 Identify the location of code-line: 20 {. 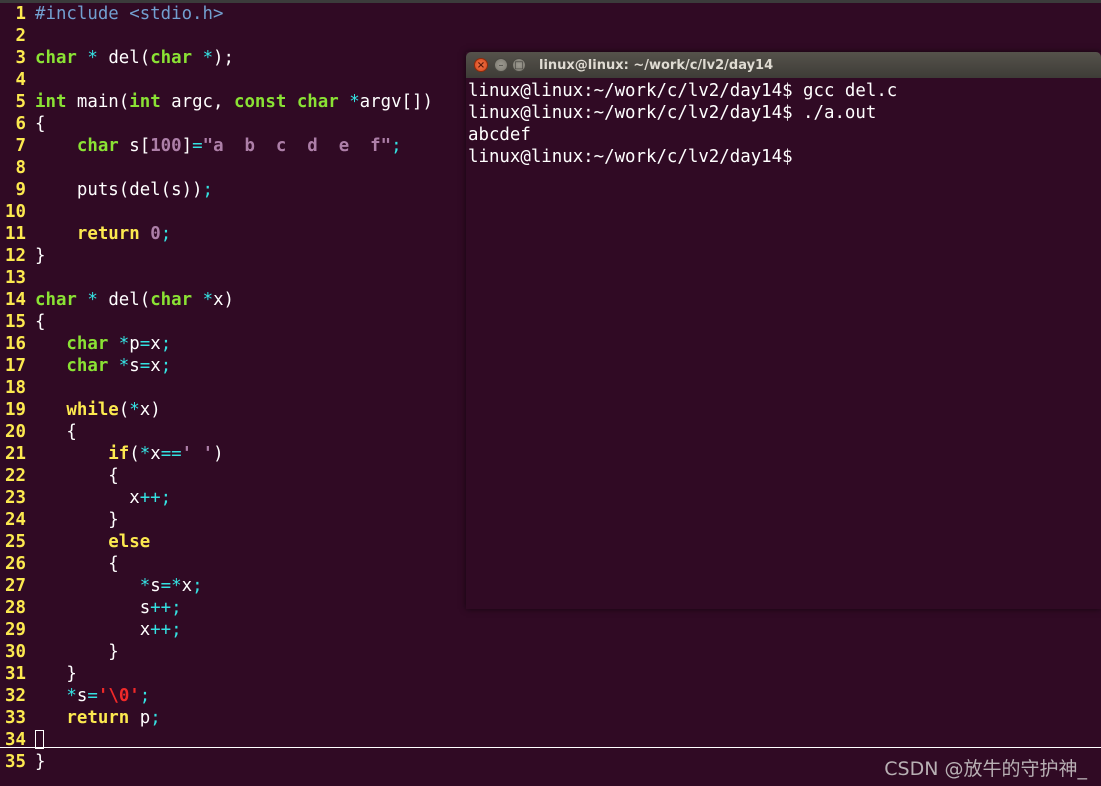
(216, 432).